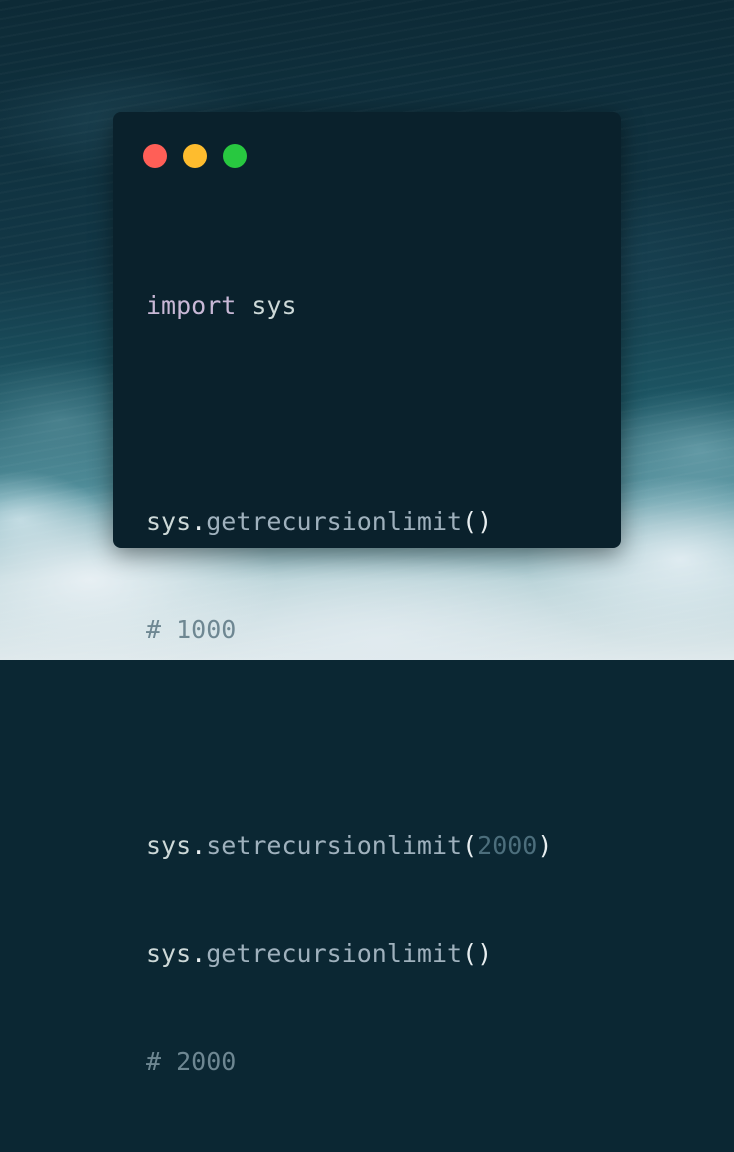  What do you see at coordinates (349, 1062) in the screenshot?
I see `code-line-8: # 2000` at bounding box center [349, 1062].